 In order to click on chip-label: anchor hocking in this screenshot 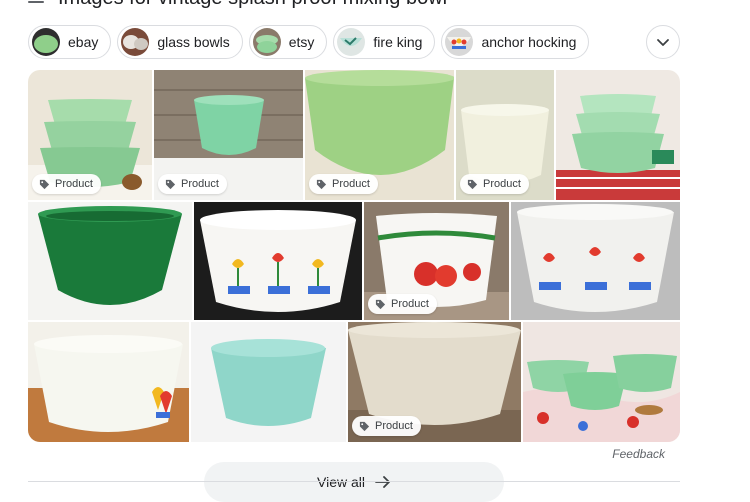, I will do `click(529, 42)`.